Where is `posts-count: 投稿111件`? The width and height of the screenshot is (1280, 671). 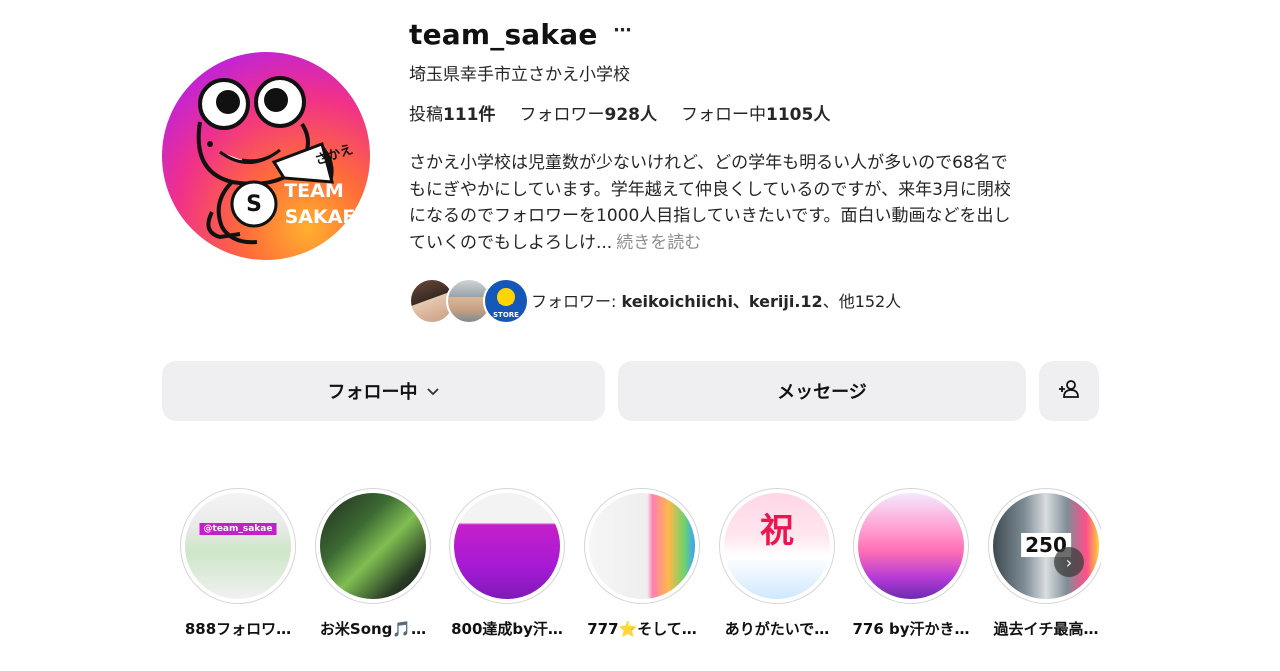
posts-count: 投稿111件 is located at coordinates (452, 112).